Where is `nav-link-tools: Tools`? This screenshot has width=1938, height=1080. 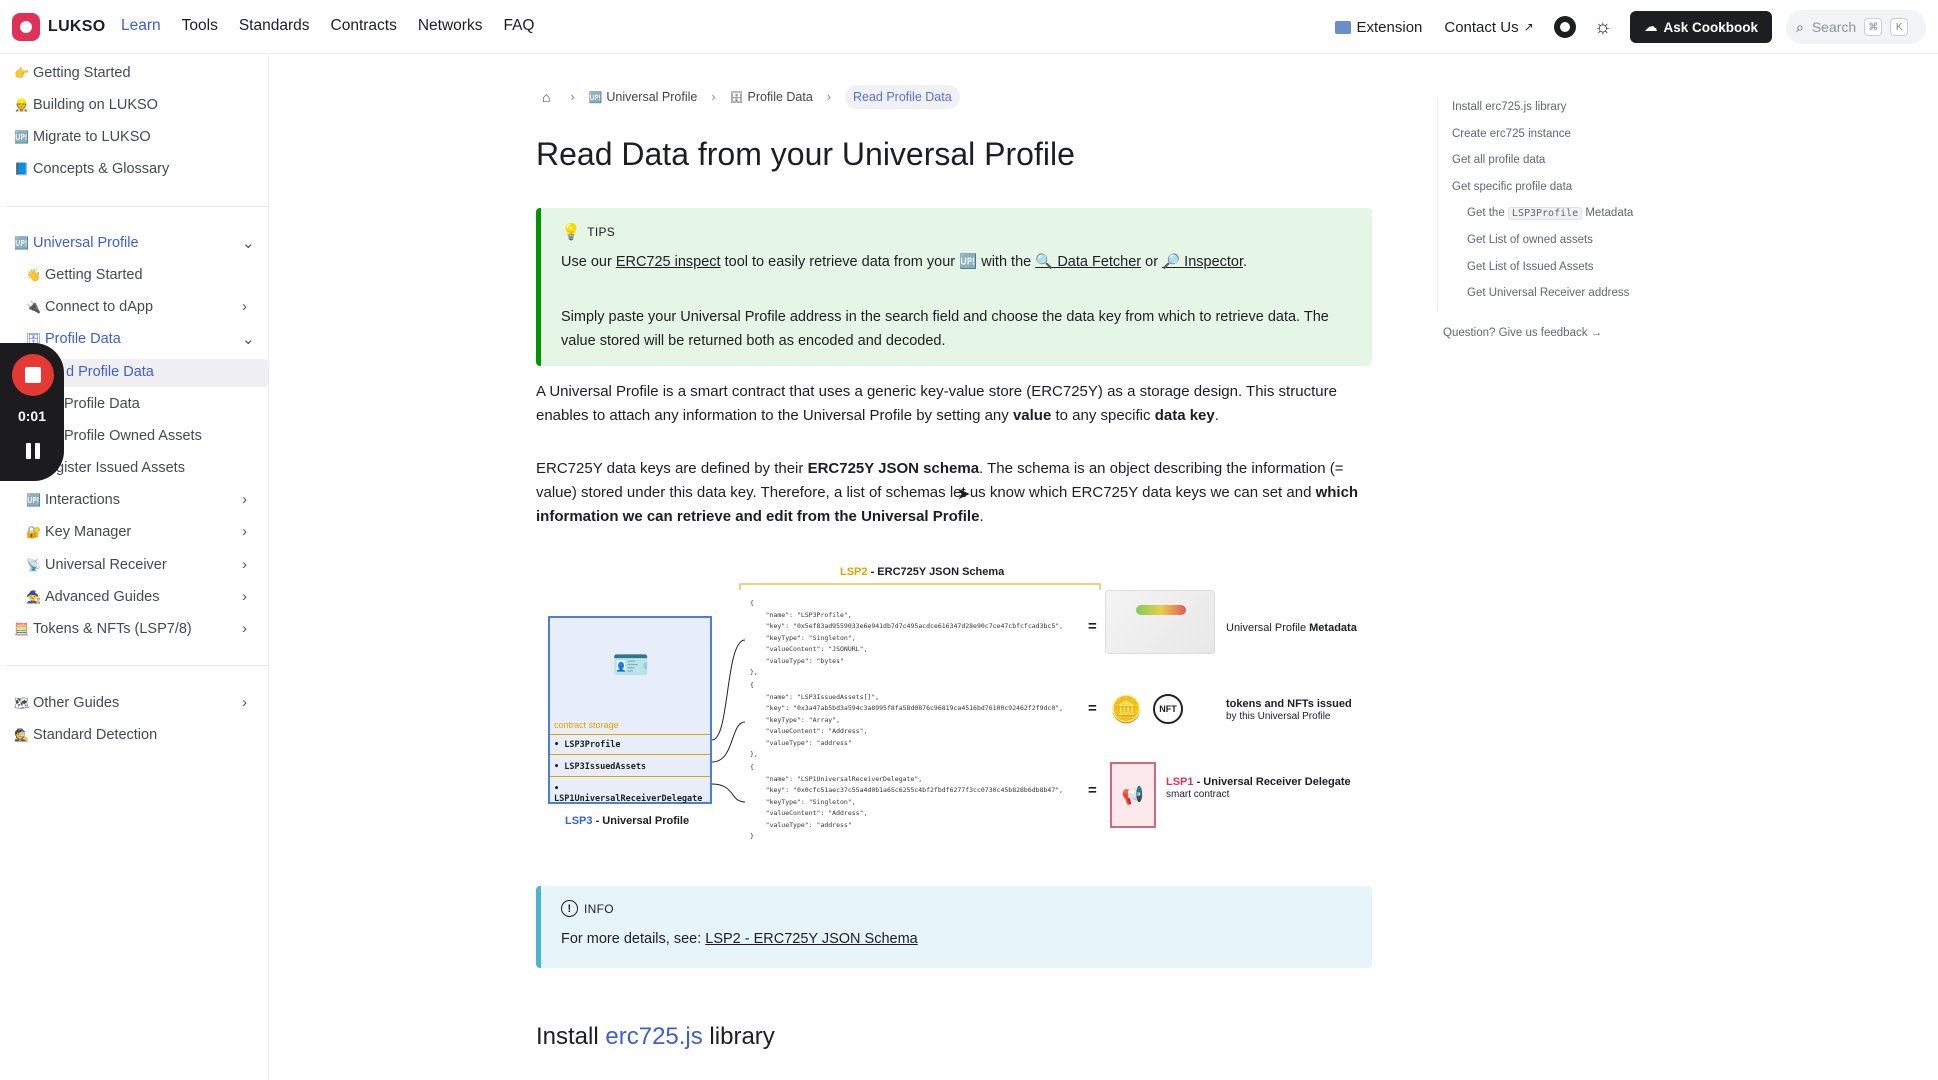 nav-link-tools: Tools is located at coordinates (200, 26).